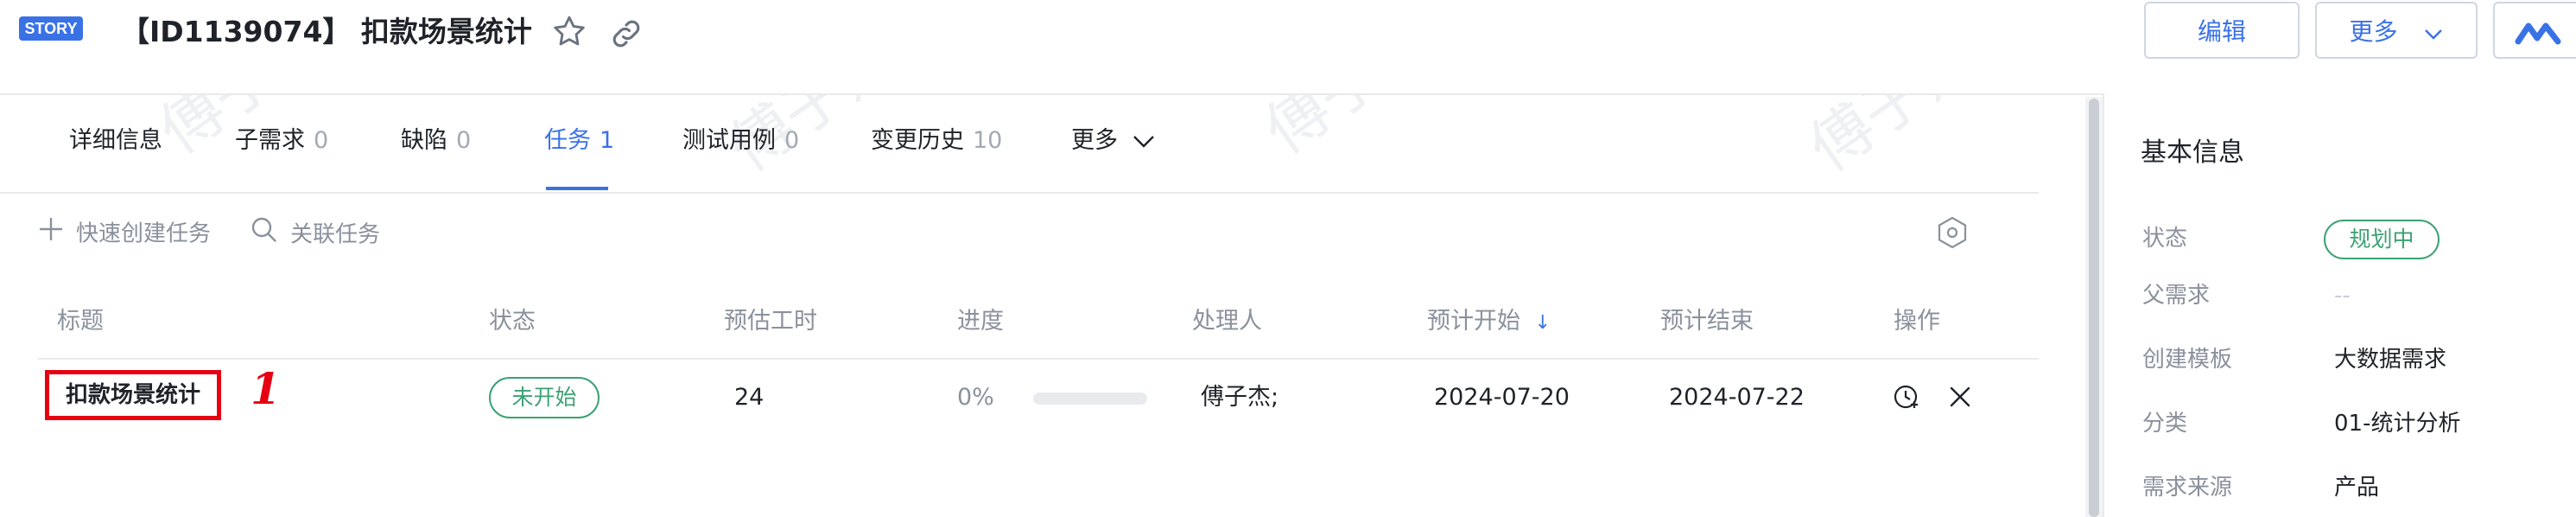 The width and height of the screenshot is (2576, 517). What do you see at coordinates (607, 140) in the screenshot?
I see `tab-count: 1` at bounding box center [607, 140].